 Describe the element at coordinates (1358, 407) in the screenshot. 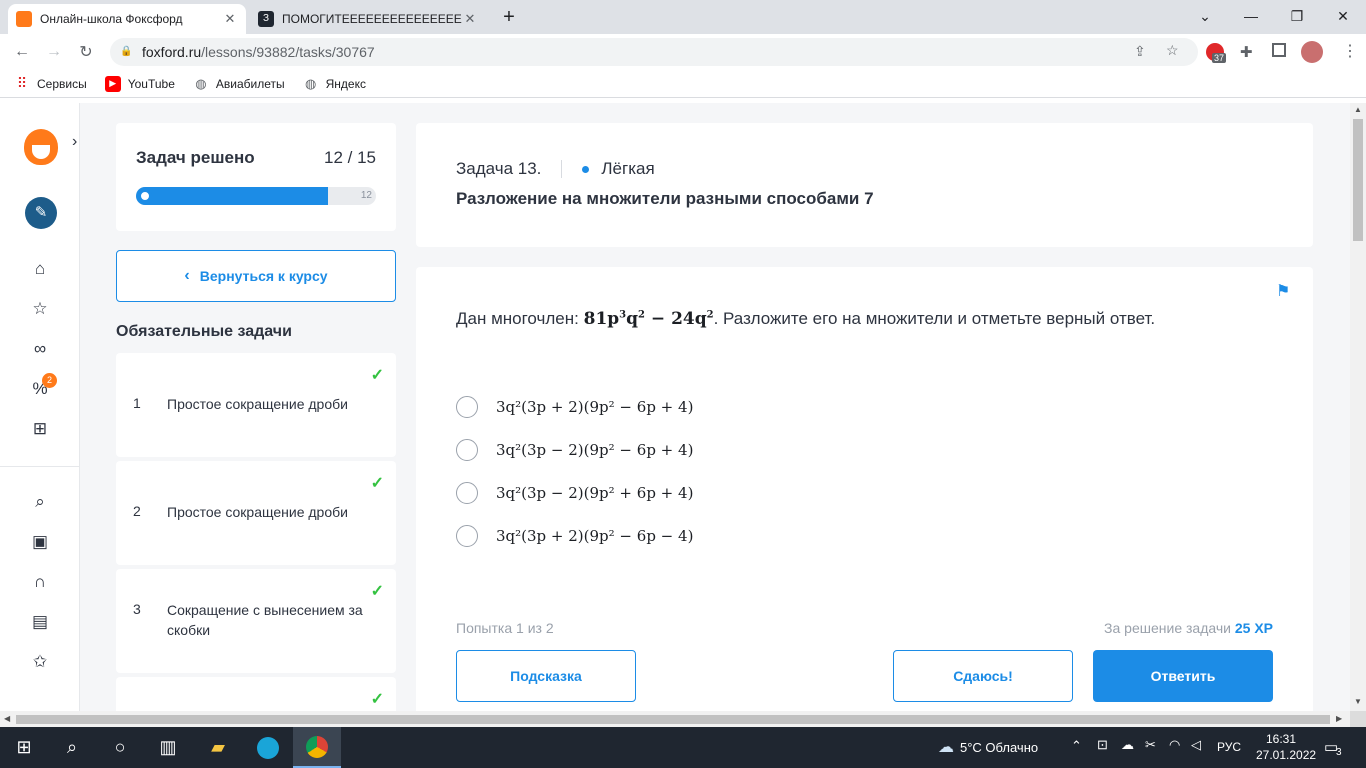

I see `vertical-scrollbar: ▲ ▼` at that location.